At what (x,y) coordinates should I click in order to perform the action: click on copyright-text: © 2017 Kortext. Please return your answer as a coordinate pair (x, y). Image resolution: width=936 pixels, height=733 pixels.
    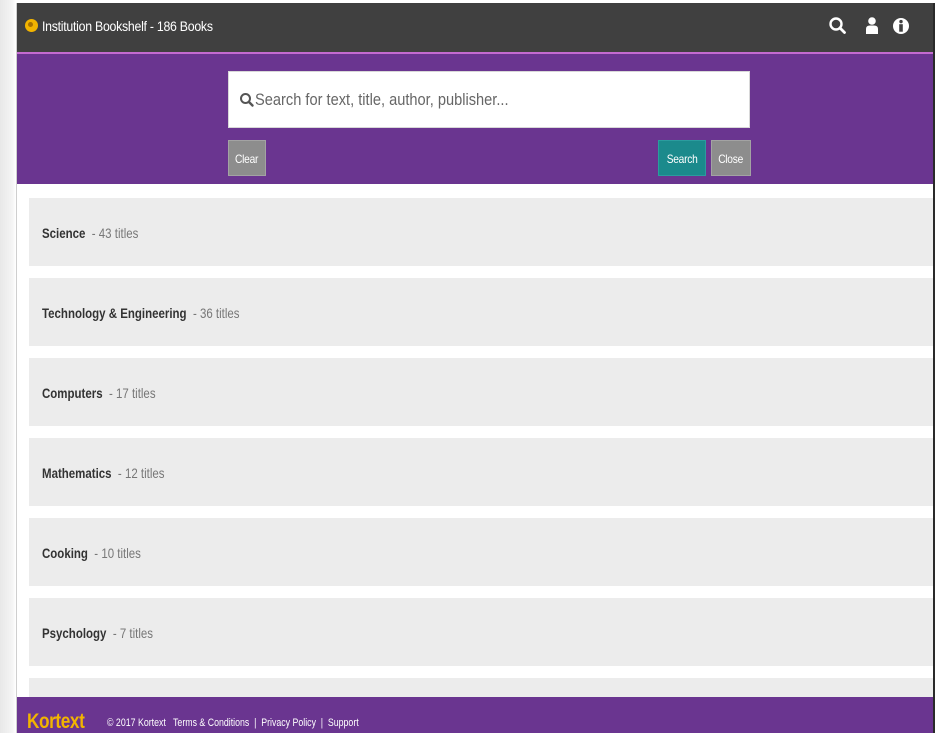
    Looking at the image, I should click on (136, 723).